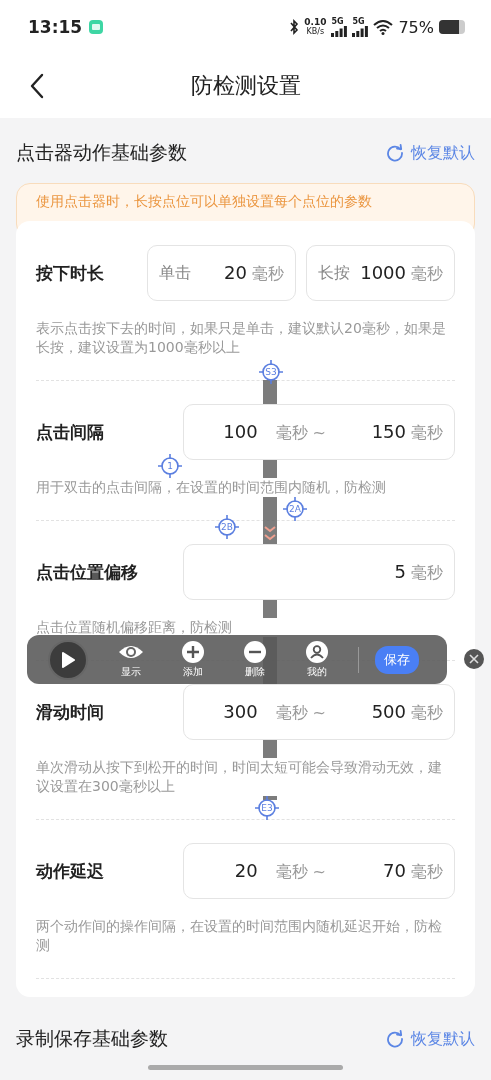 The width and height of the screenshot is (491, 1080). Describe the element at coordinates (383, 27) in the screenshot. I see `wifi-icon` at that location.